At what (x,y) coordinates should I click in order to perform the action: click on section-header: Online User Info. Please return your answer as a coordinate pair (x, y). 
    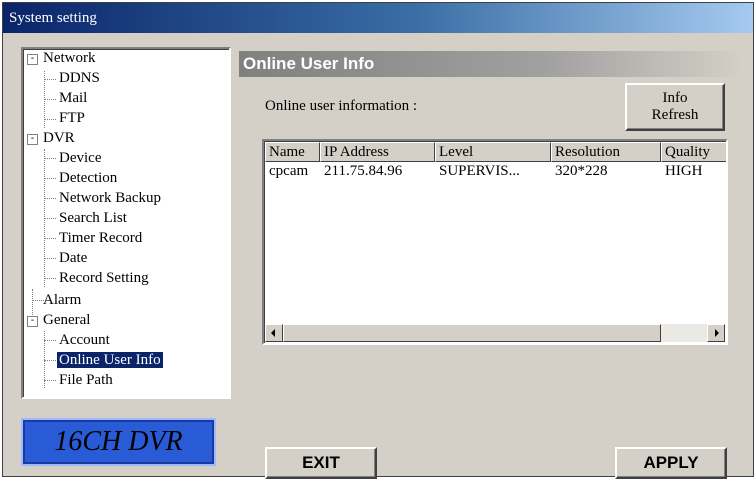
    Looking at the image, I should click on (492, 64).